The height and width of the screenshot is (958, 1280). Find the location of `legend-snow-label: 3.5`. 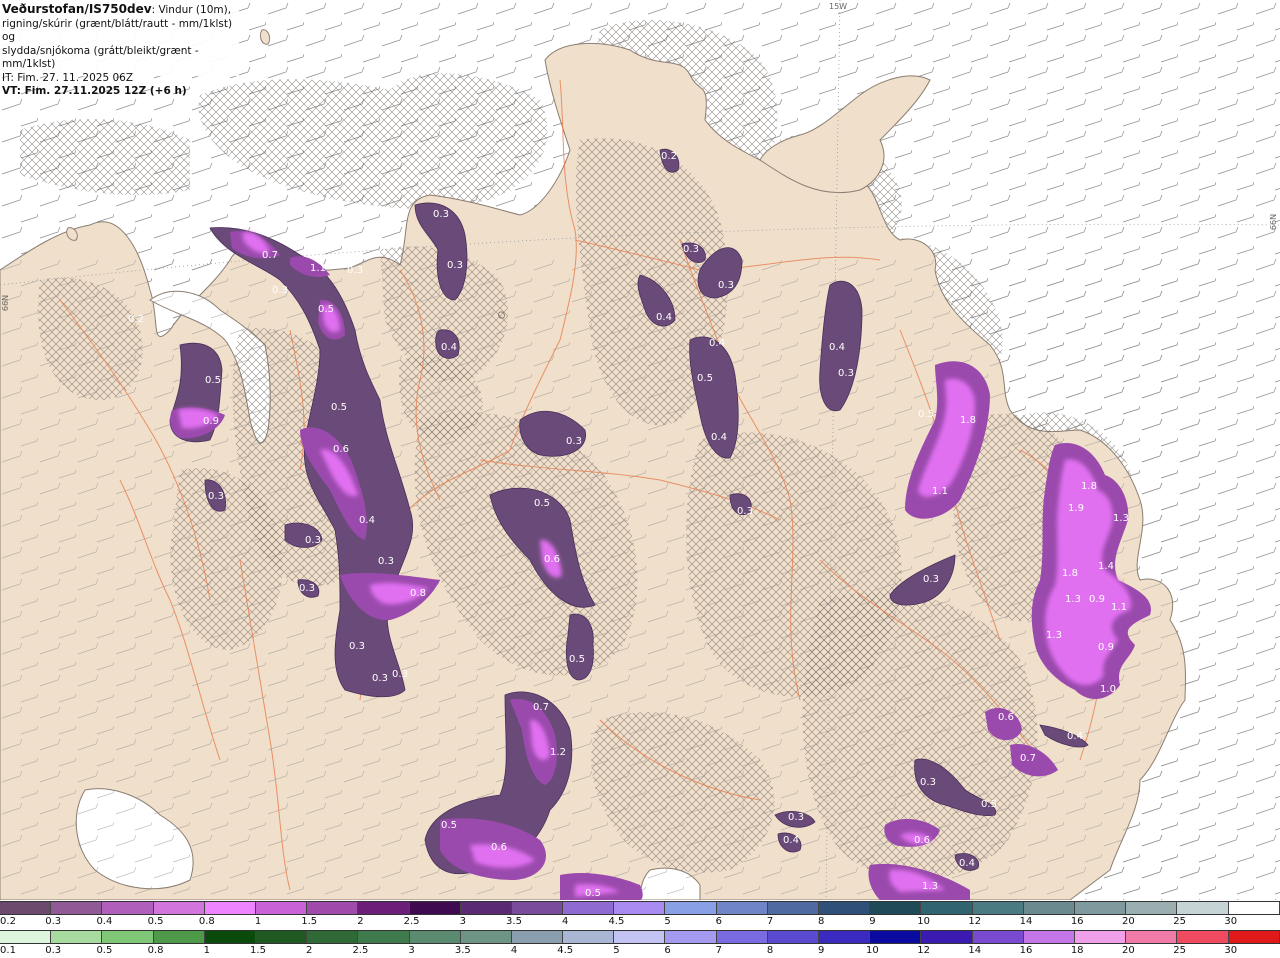

legend-snow-label: 3.5 is located at coordinates (514, 921).